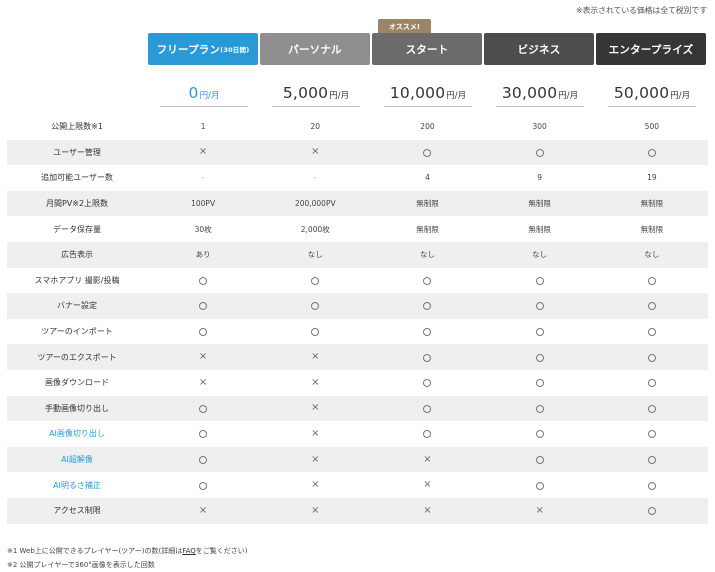  What do you see at coordinates (357, 178) in the screenshot?
I see `table-row: 追加可能ユーザー数 - - 4 9 19` at bounding box center [357, 178].